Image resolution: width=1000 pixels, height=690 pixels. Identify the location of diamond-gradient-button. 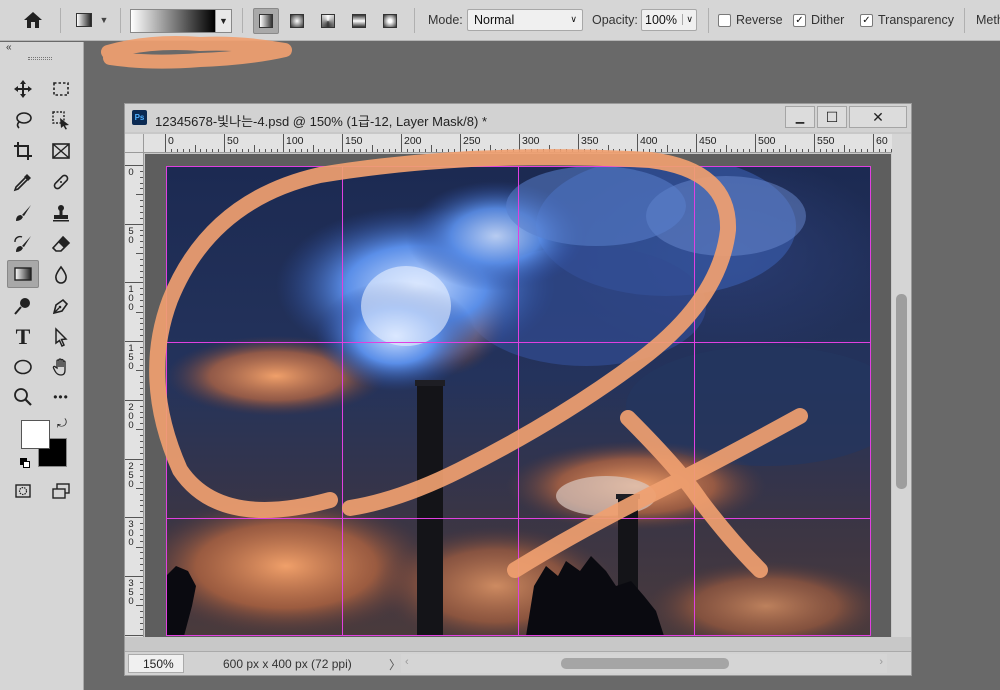
(390, 21).